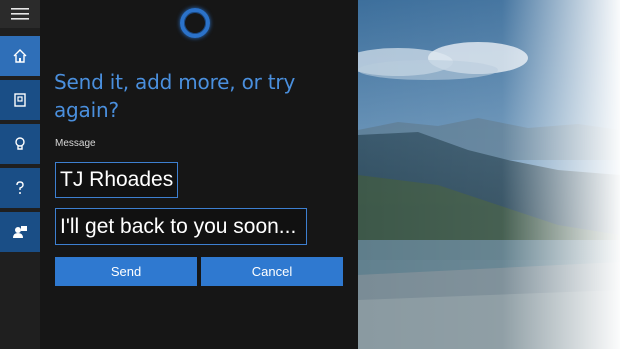 This screenshot has height=349, width=620. I want to click on hamburger-menu-button, so click(20, 14).